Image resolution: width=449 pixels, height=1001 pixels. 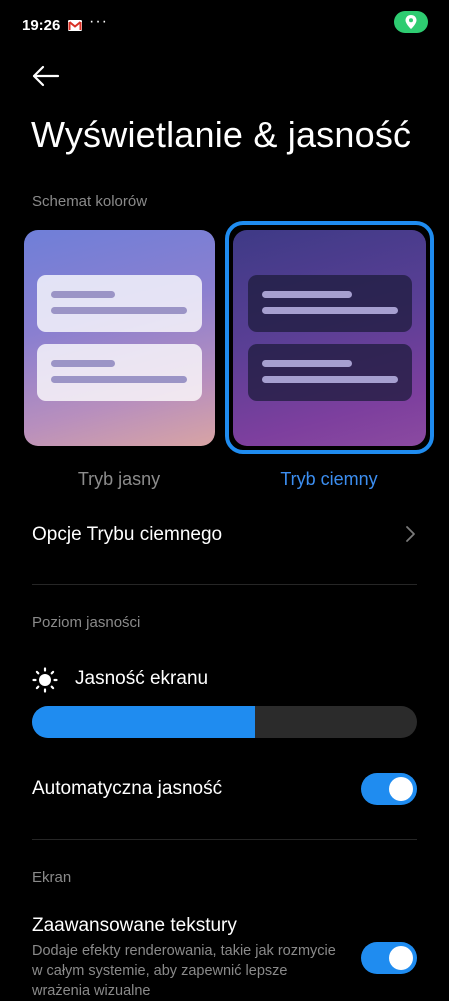 I want to click on advanced-textures-toggle, so click(x=389, y=958).